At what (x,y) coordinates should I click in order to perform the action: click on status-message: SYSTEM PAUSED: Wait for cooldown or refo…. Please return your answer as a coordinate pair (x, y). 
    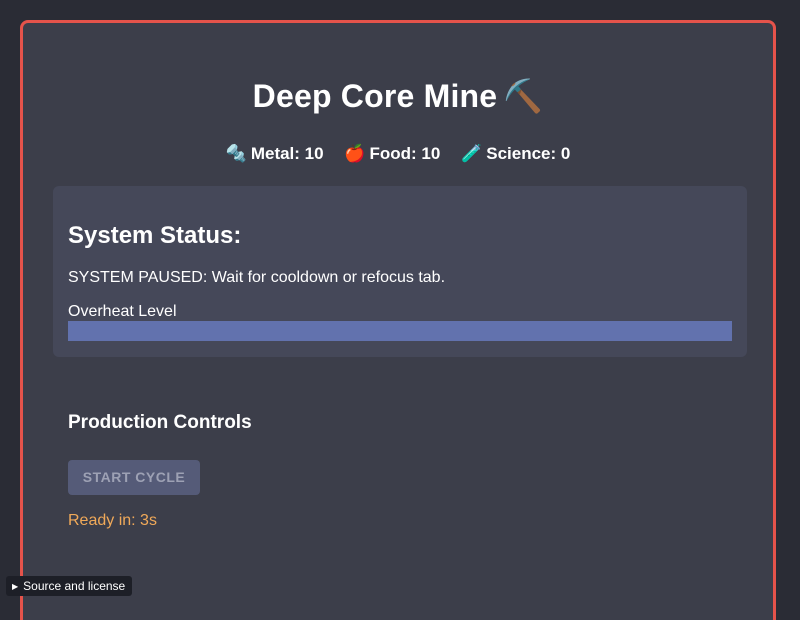
    Looking at the image, I should click on (257, 277).